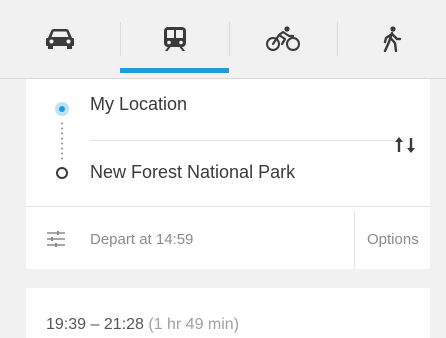 This screenshot has width=446, height=338. I want to click on train-icon, so click(174, 39).